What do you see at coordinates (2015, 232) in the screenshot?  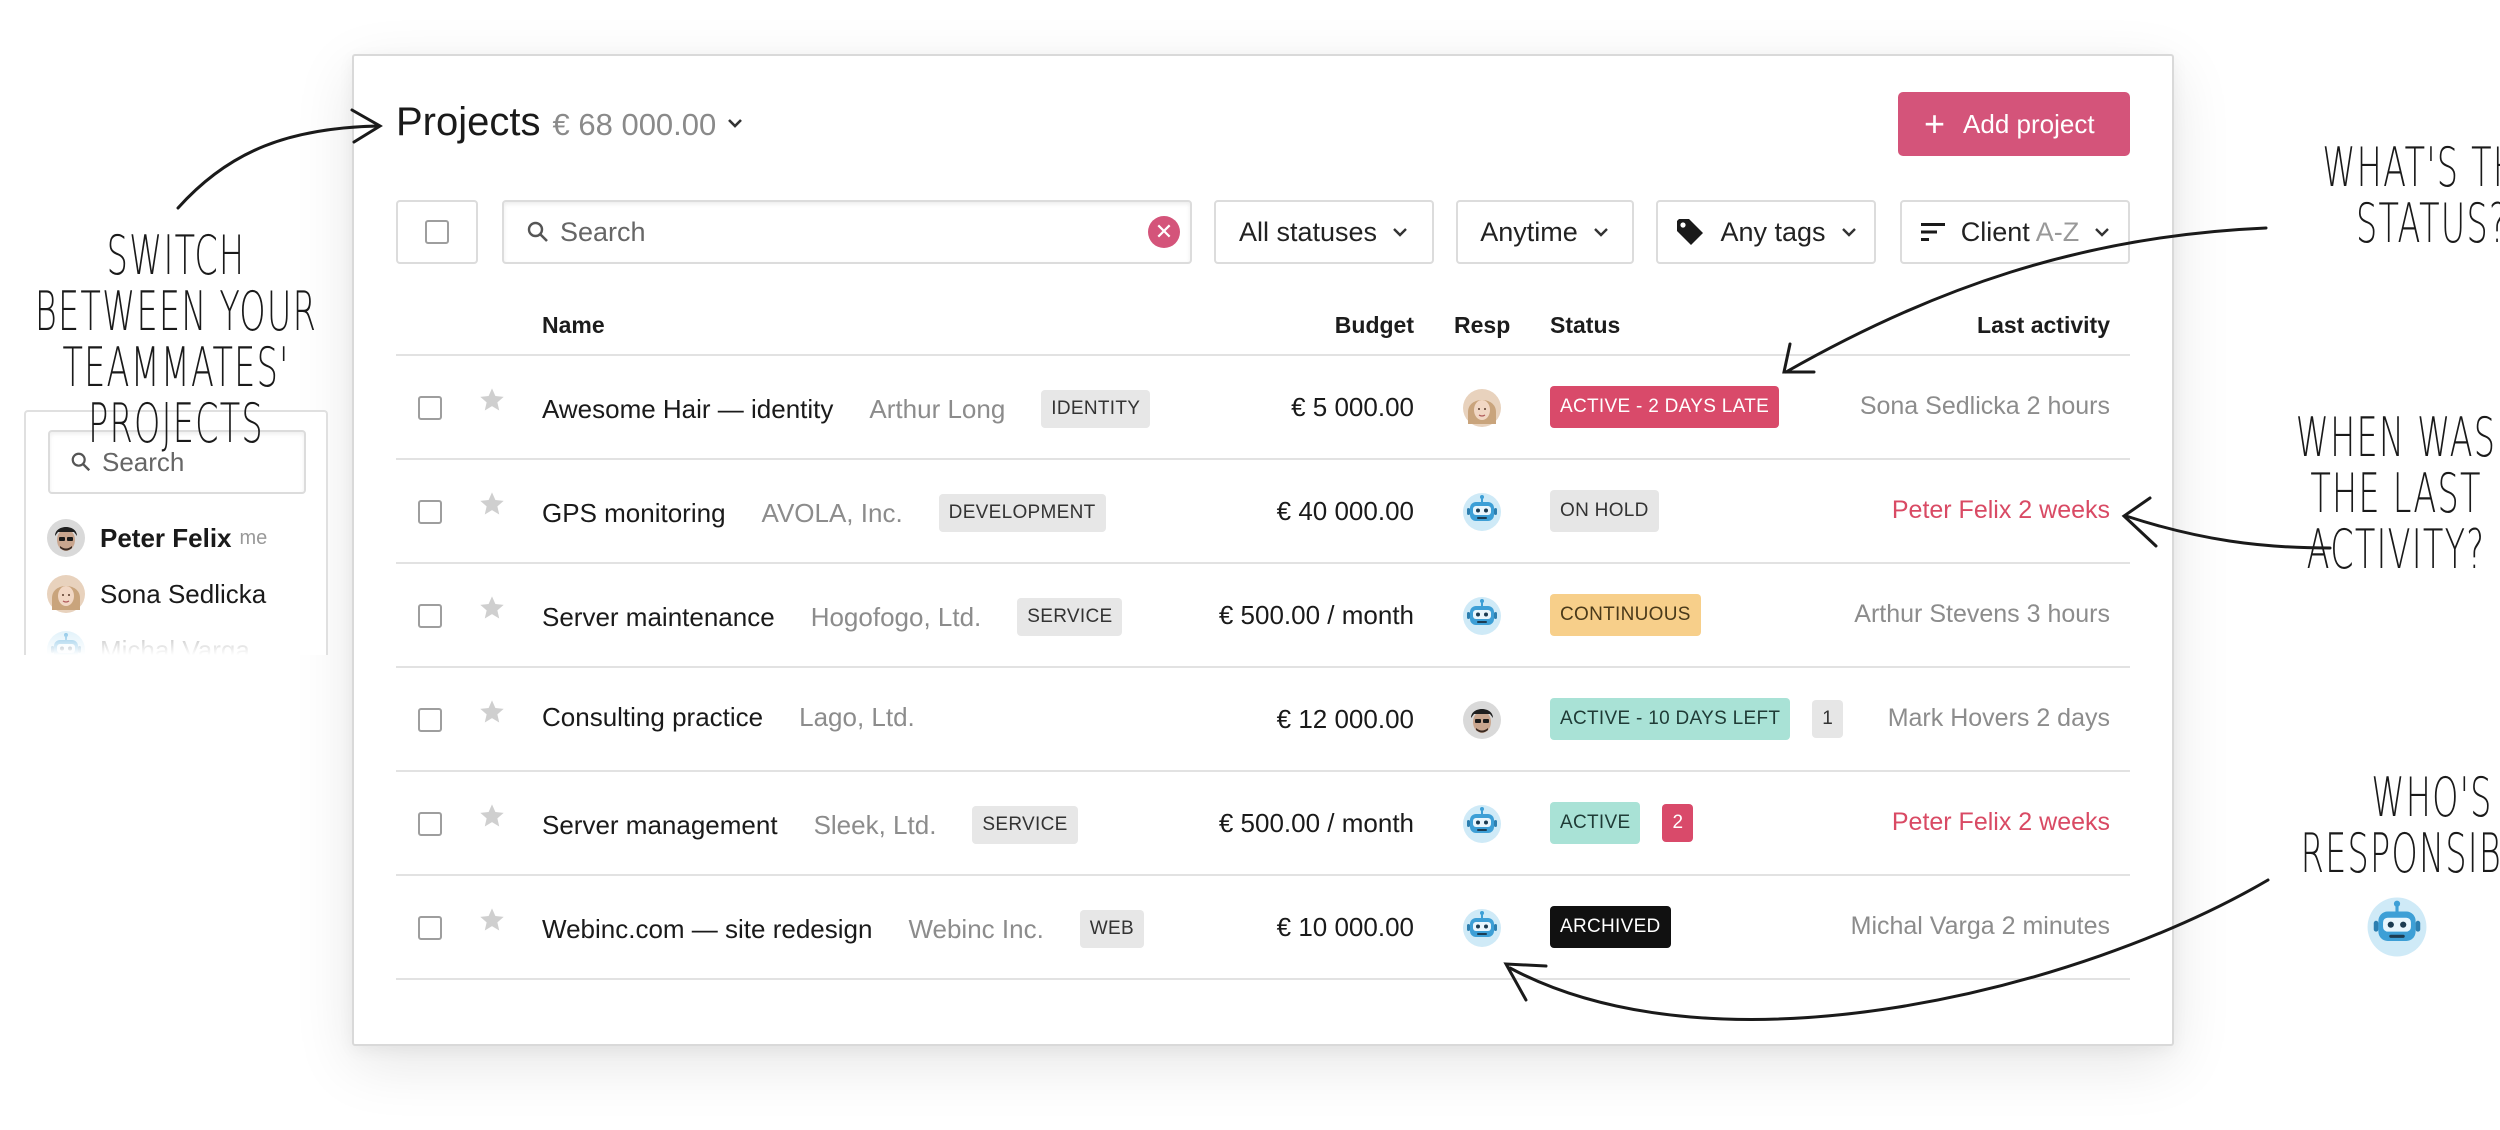 I see `sort-dropdown: Client A-Z` at bounding box center [2015, 232].